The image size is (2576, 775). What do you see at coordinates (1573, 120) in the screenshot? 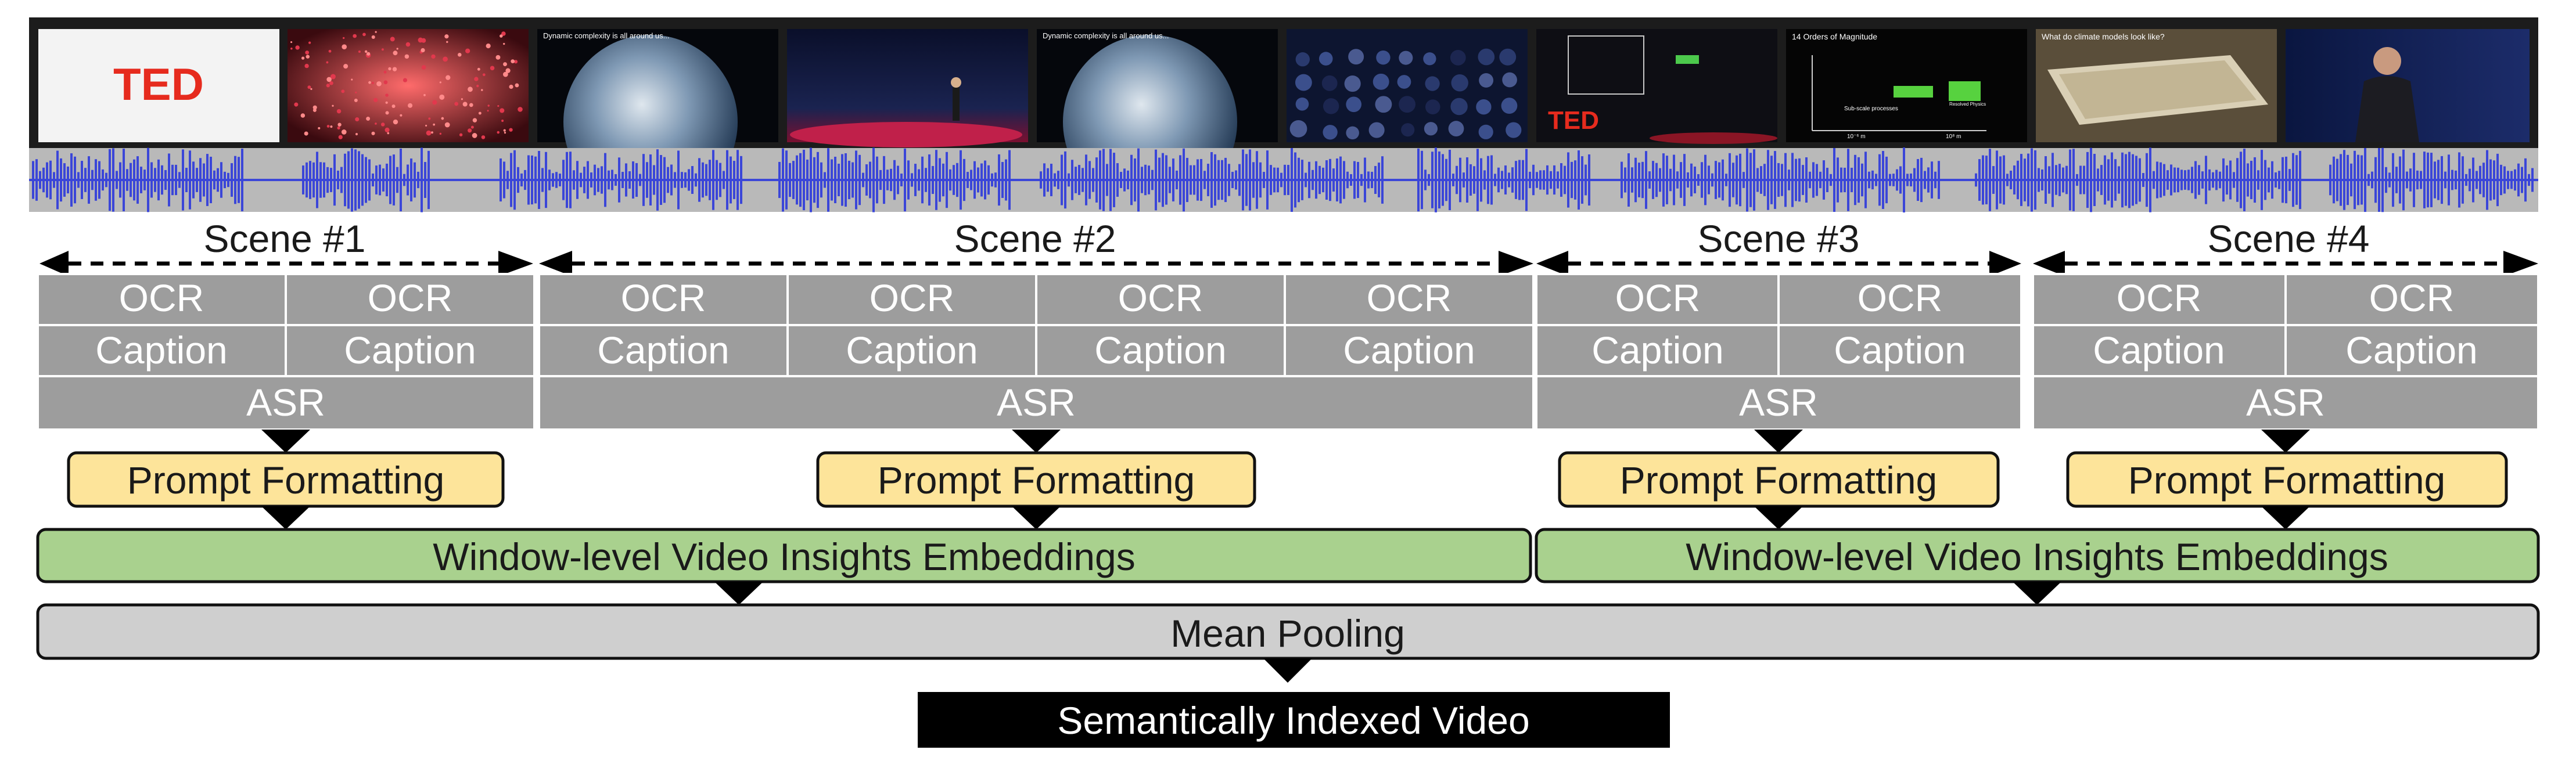
I see `ted-stage-text: TED` at bounding box center [1573, 120].